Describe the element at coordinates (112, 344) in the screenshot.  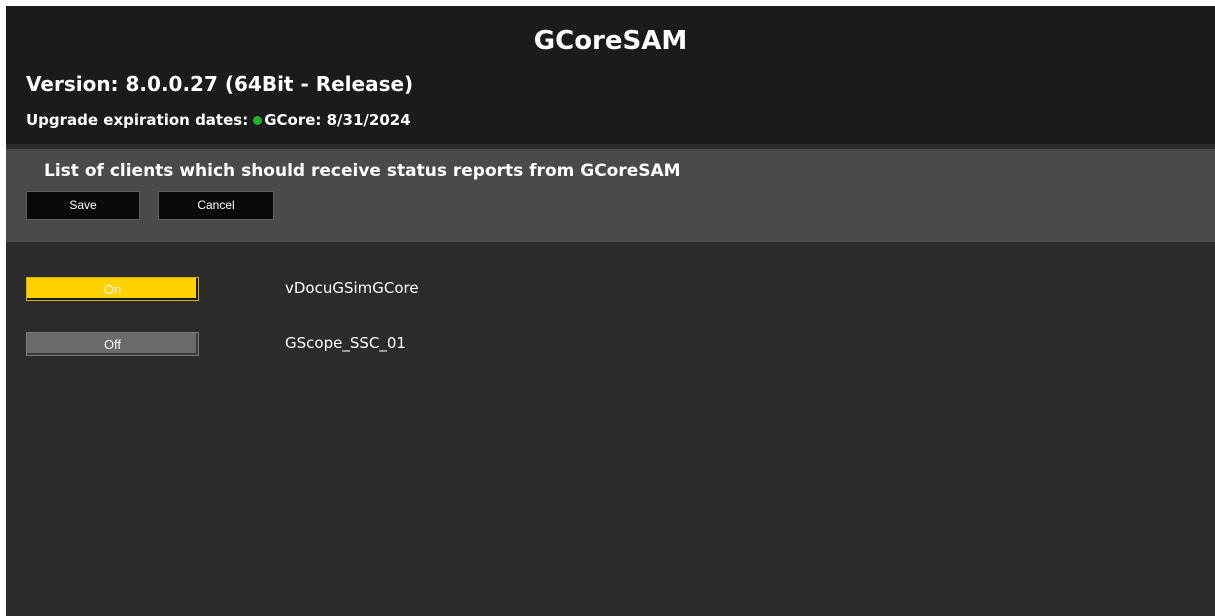
I see `client-toggle-gscope-ssc-01: Off` at that location.